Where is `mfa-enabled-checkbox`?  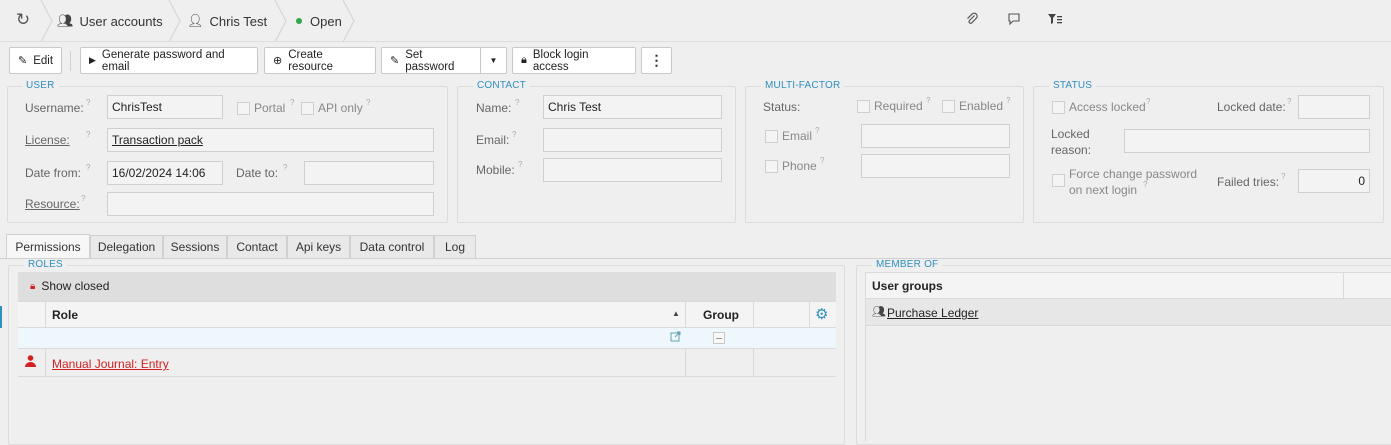
mfa-enabled-checkbox is located at coordinates (948, 106).